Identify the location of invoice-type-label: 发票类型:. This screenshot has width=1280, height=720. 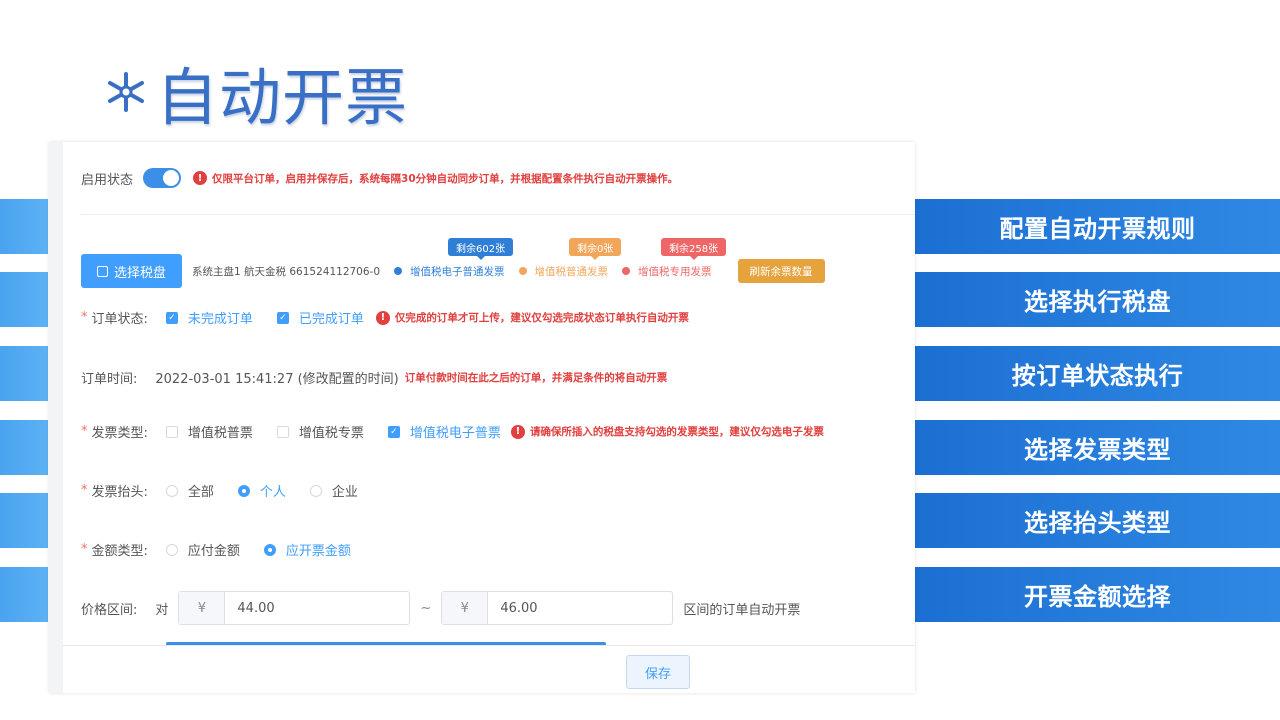
(119, 433).